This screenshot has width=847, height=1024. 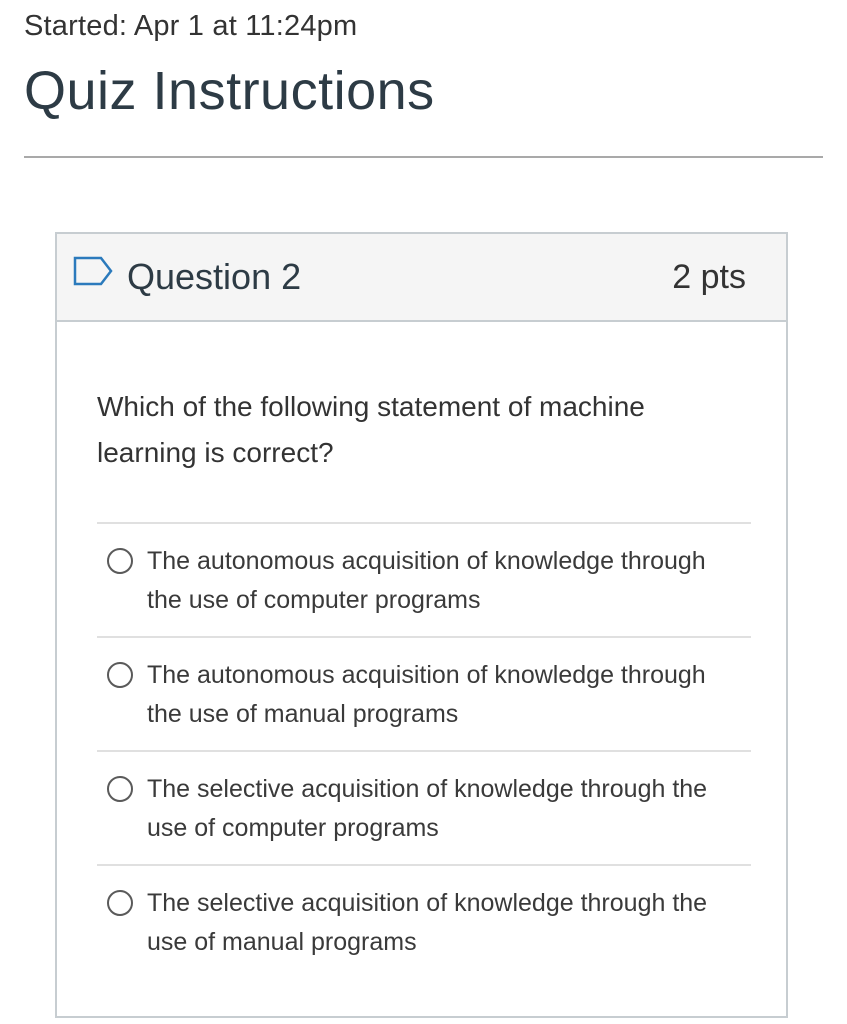 I want to click on page-title: Quiz Instructions, so click(x=229, y=91).